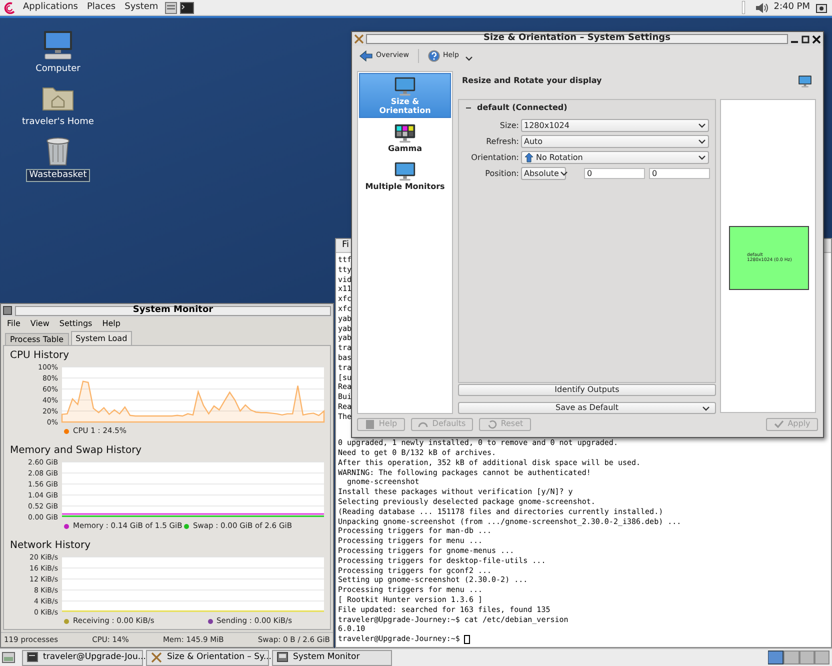  Describe the element at coordinates (332, 658) in the screenshot. I see `taskbar-button: System Monitor` at that location.